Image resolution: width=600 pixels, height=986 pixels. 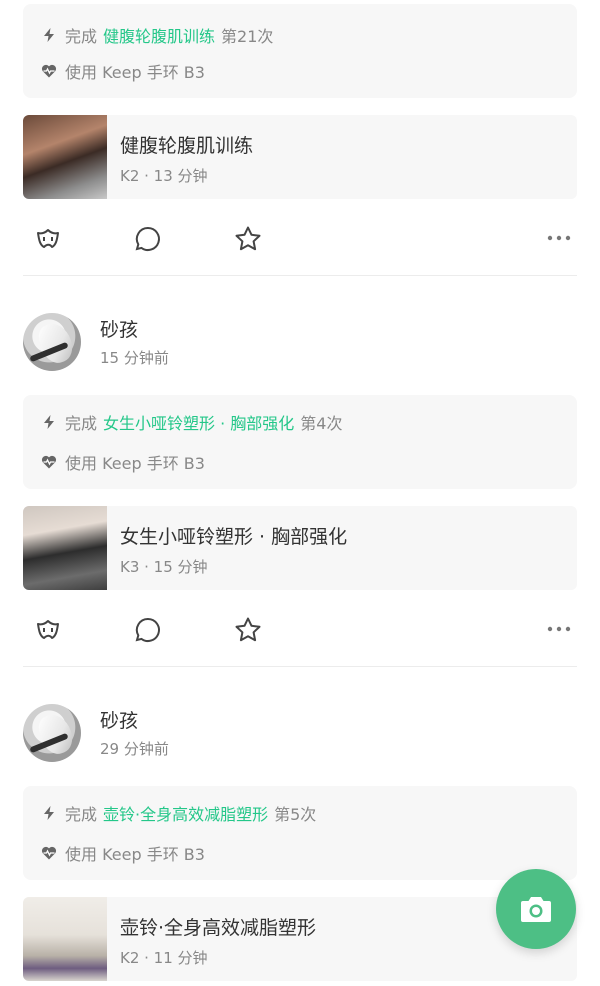 I want to click on completion-info-card: 完成 壶铃·全身高效减脂塑形 第5次 使用 Keep 手环 B3, so click(x=300, y=833).